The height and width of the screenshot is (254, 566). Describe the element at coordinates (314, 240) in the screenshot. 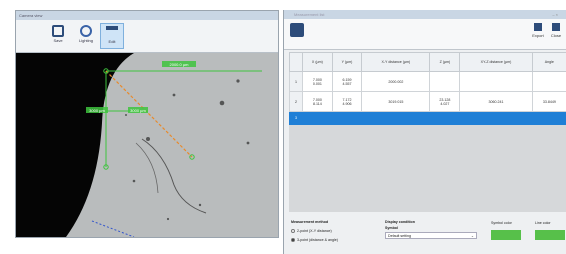

I see `method-option-3point: 3-point (distance & angle)` at that location.